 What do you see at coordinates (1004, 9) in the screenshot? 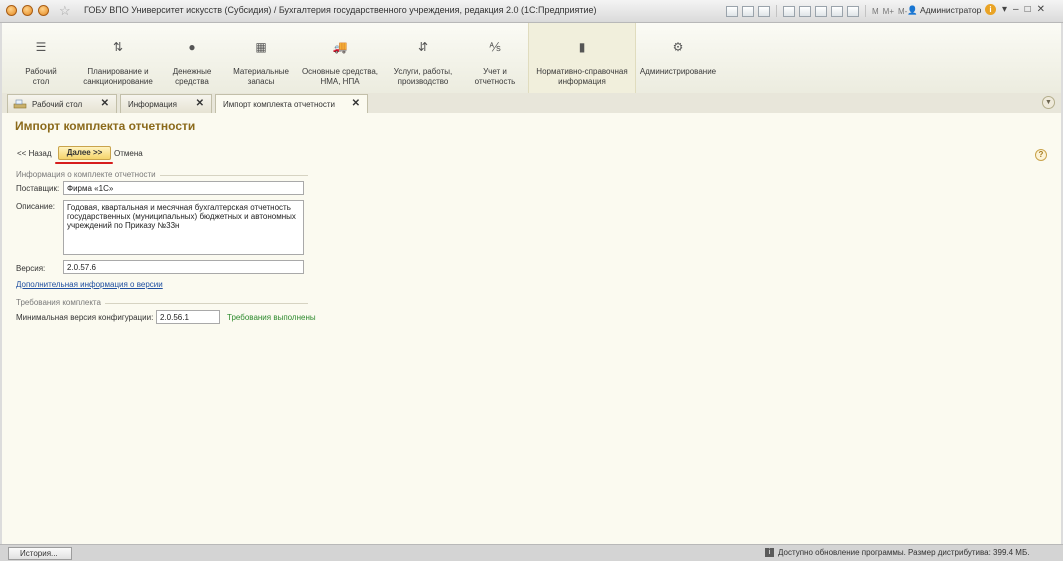
I see `dropdown-arrow-icon: ▾` at bounding box center [1004, 9].